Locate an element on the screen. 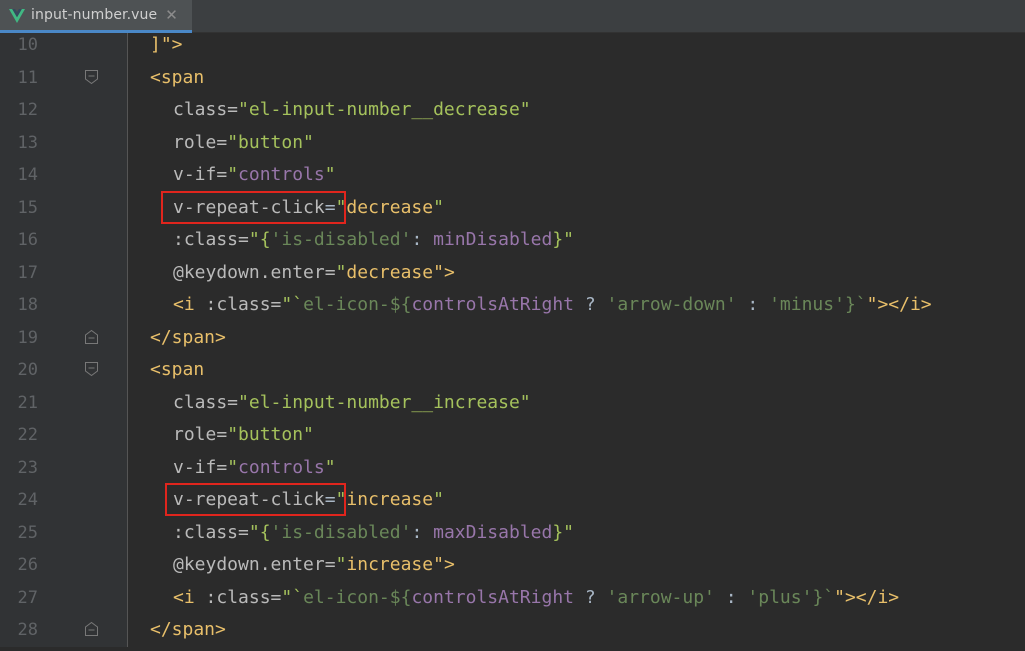  code-line-11: <span is located at coordinates (512, 82).